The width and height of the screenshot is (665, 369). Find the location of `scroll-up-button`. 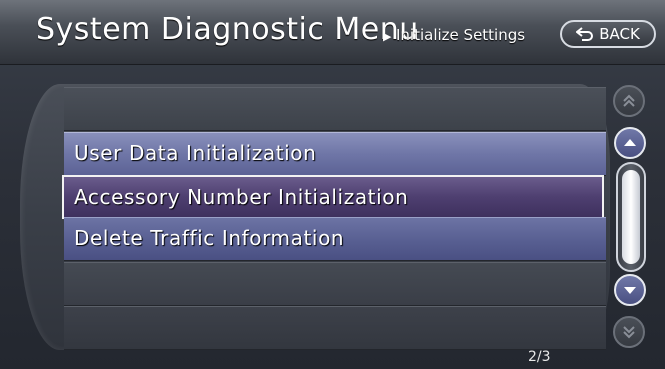

scroll-up-button is located at coordinates (630, 143).